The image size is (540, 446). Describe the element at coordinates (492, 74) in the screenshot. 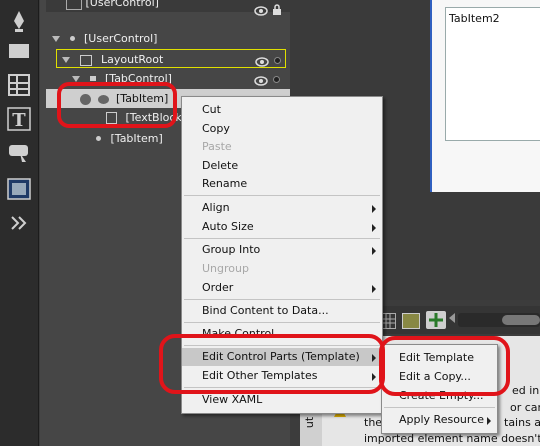

I see `tab-item-preview: TabItem2` at that location.